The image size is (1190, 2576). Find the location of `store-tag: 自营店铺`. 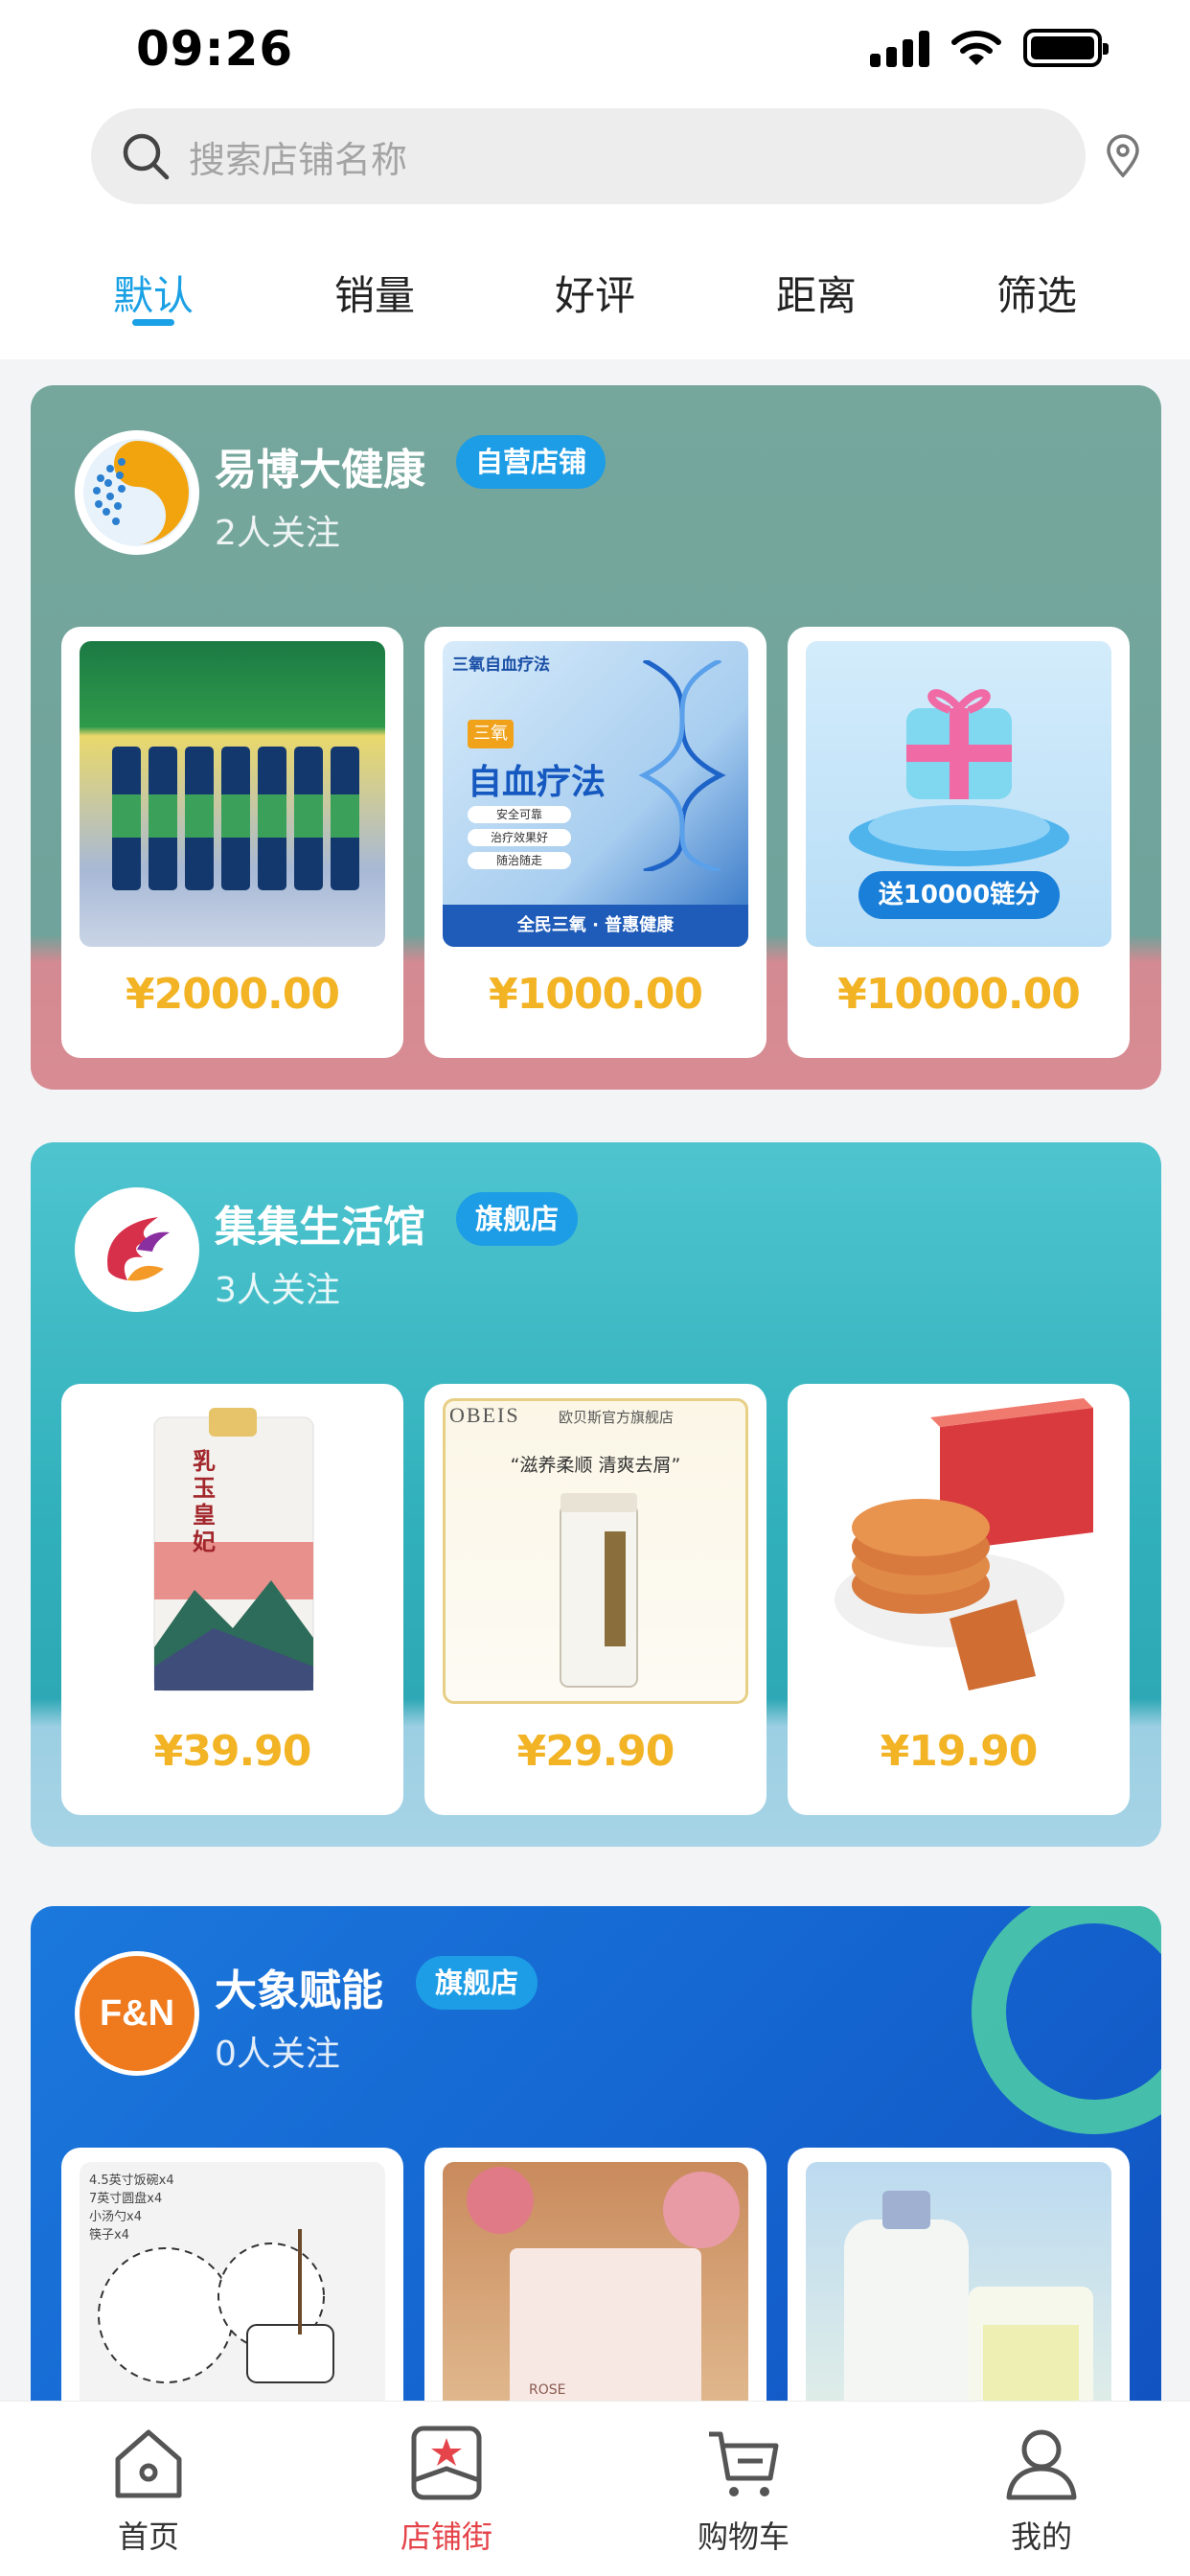

store-tag: 自营店铺 is located at coordinates (531, 462).